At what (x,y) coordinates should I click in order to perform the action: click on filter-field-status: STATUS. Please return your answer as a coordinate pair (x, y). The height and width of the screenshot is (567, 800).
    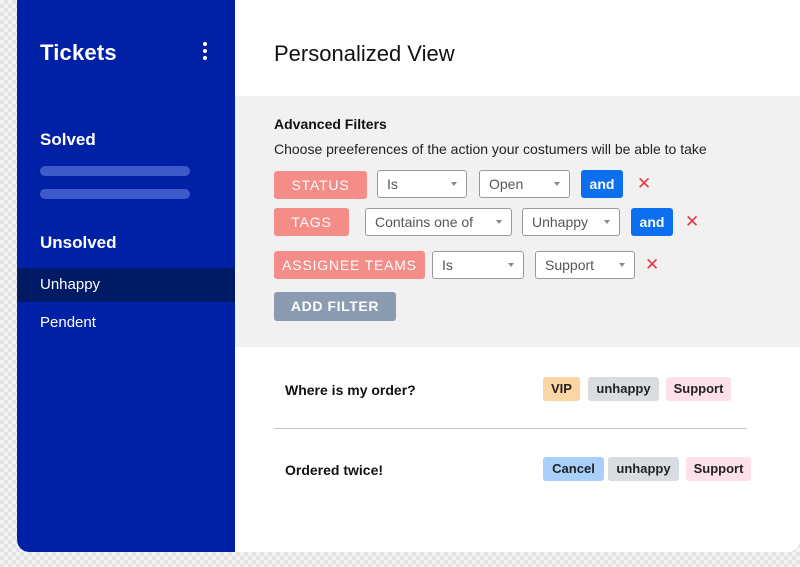
    Looking at the image, I should click on (320, 185).